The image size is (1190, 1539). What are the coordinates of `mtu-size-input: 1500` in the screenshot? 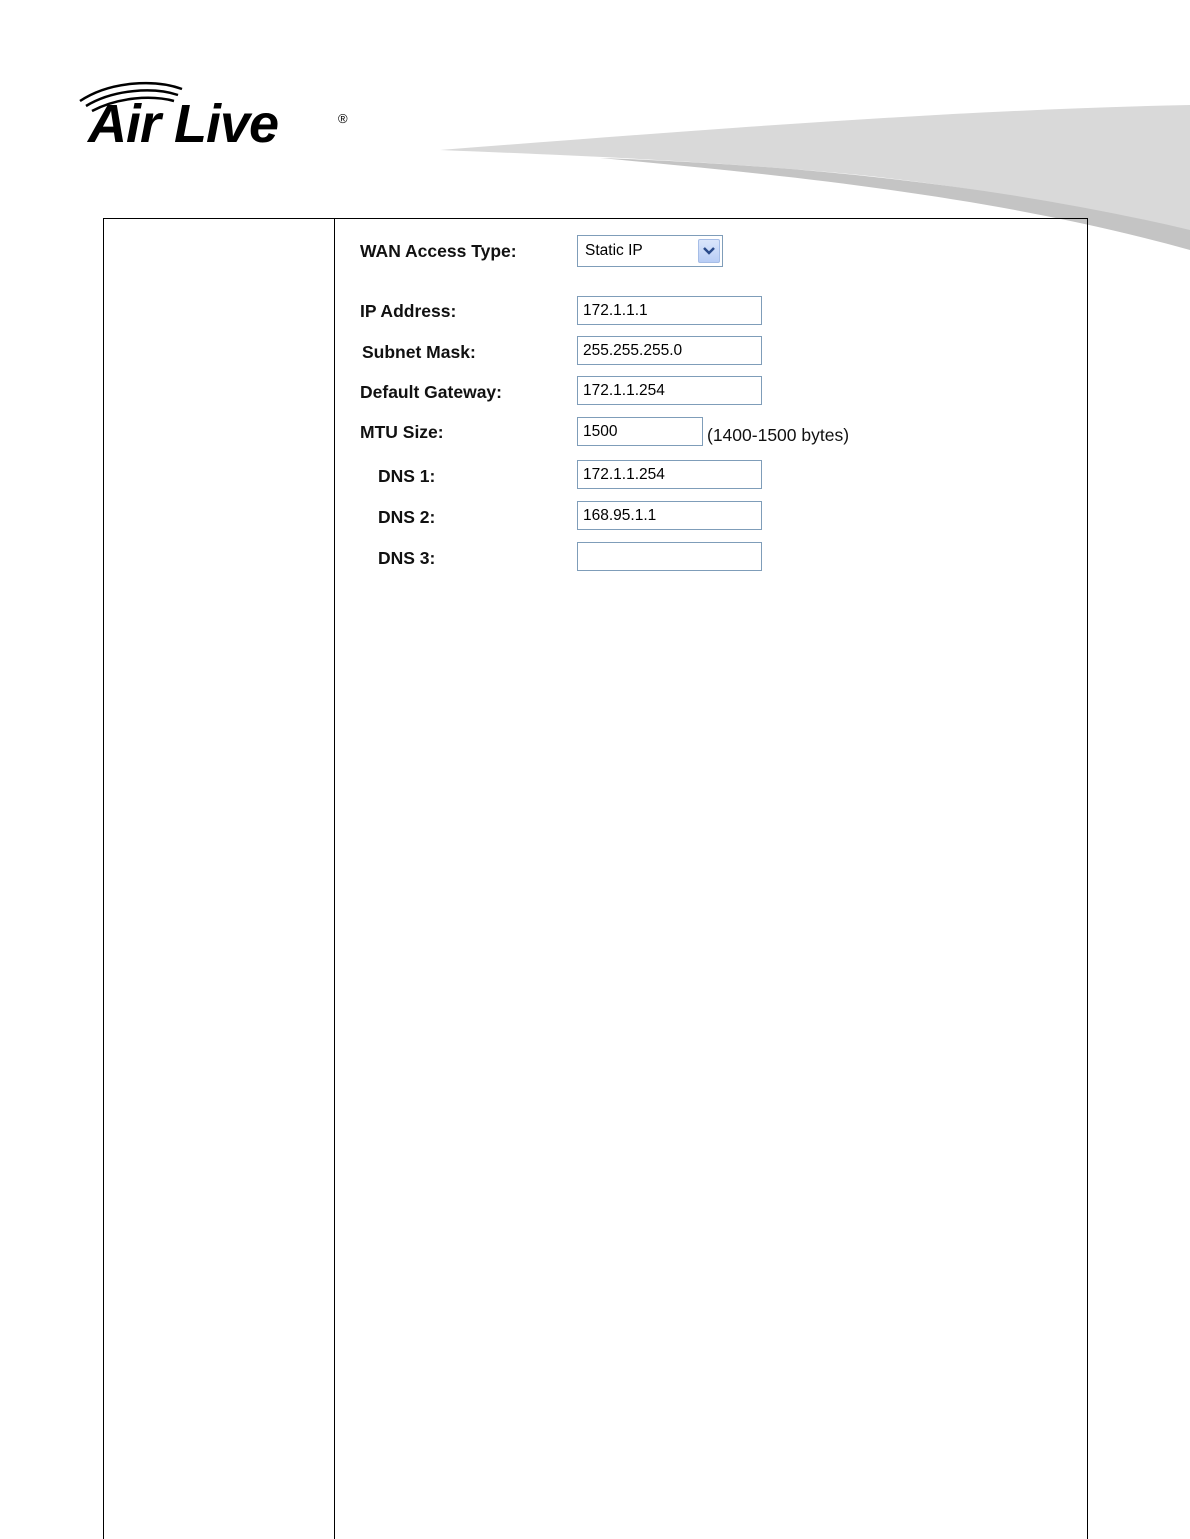 It's located at (640, 431).